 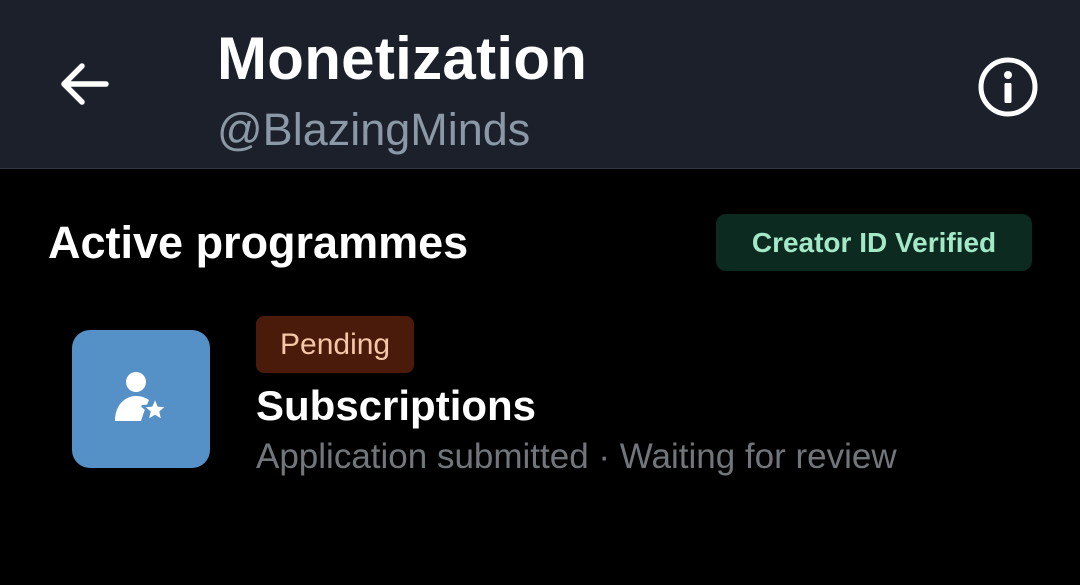 What do you see at coordinates (374, 129) in the screenshot?
I see `account-handle: @BlazingMinds` at bounding box center [374, 129].